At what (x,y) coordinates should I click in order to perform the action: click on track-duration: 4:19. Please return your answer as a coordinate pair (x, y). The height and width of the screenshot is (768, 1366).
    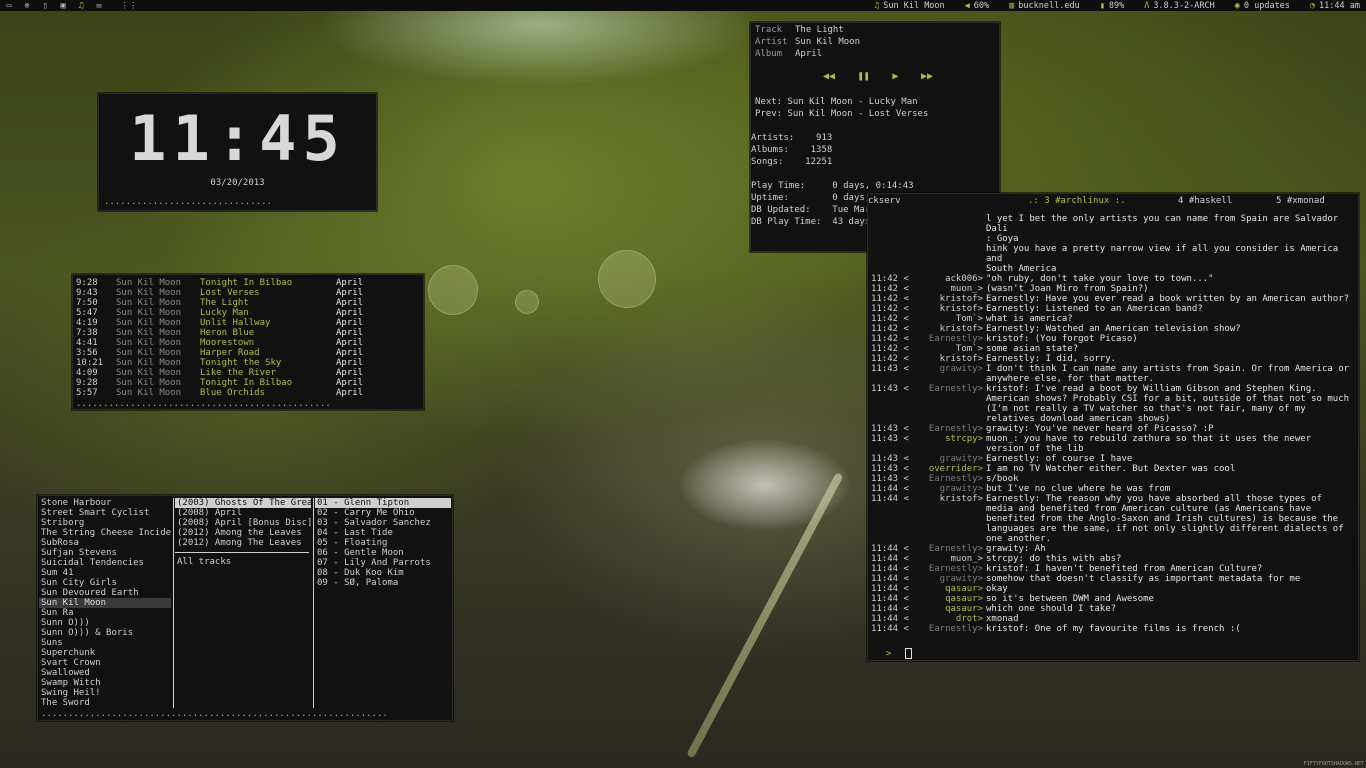
    Looking at the image, I should click on (87, 323).